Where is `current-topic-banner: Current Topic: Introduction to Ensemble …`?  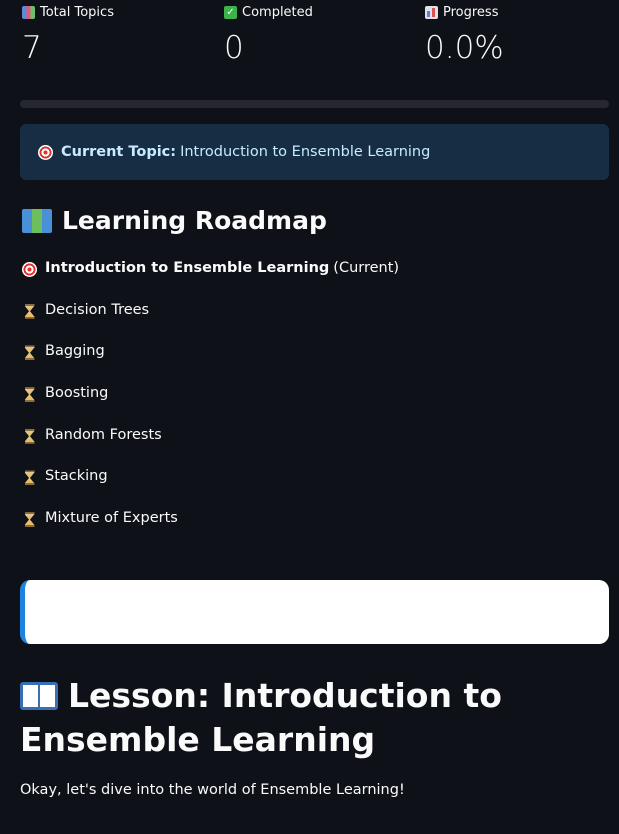 current-topic-banner: Current Topic: Introduction to Ensemble … is located at coordinates (314, 152).